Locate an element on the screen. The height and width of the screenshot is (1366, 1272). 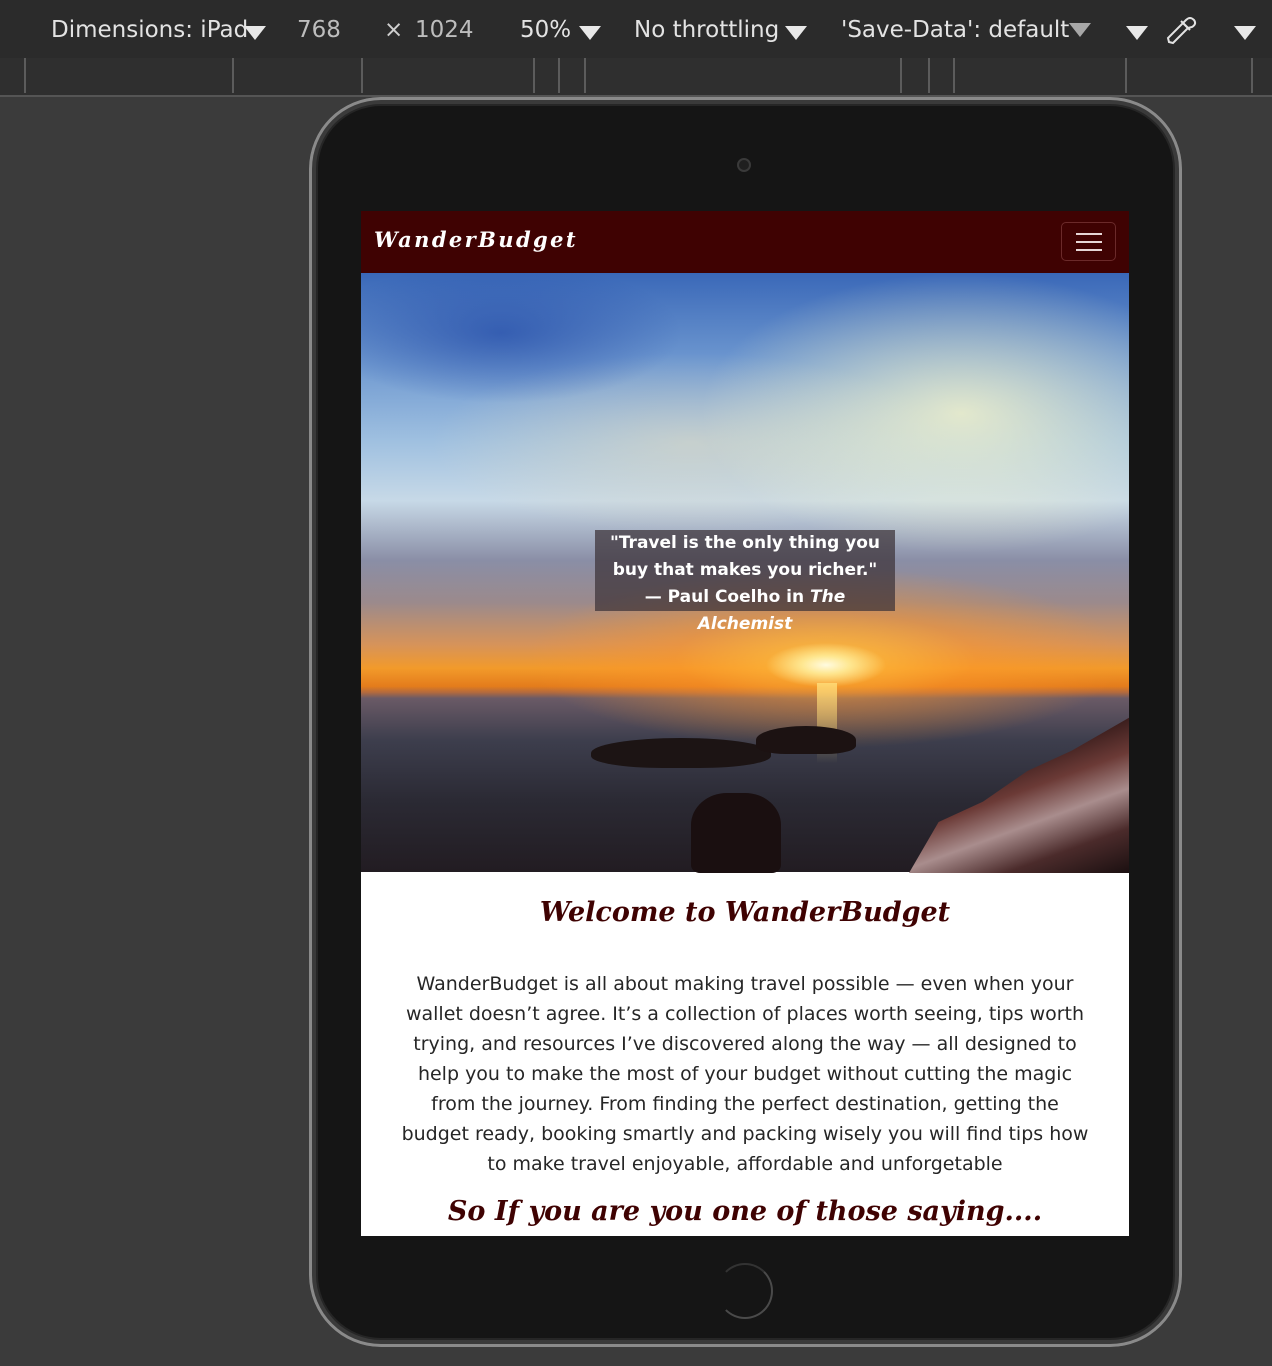
eyedropper-icon is located at coordinates (1181, 30).